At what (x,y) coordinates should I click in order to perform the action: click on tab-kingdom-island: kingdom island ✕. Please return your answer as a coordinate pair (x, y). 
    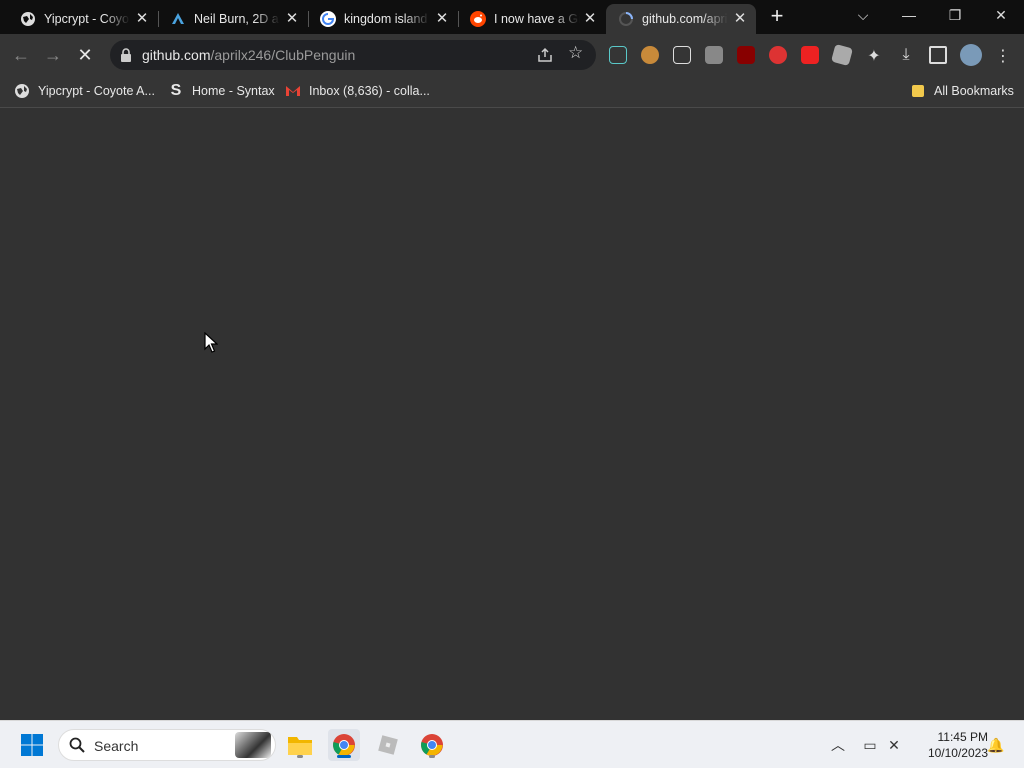
    Looking at the image, I should click on (383, 19).